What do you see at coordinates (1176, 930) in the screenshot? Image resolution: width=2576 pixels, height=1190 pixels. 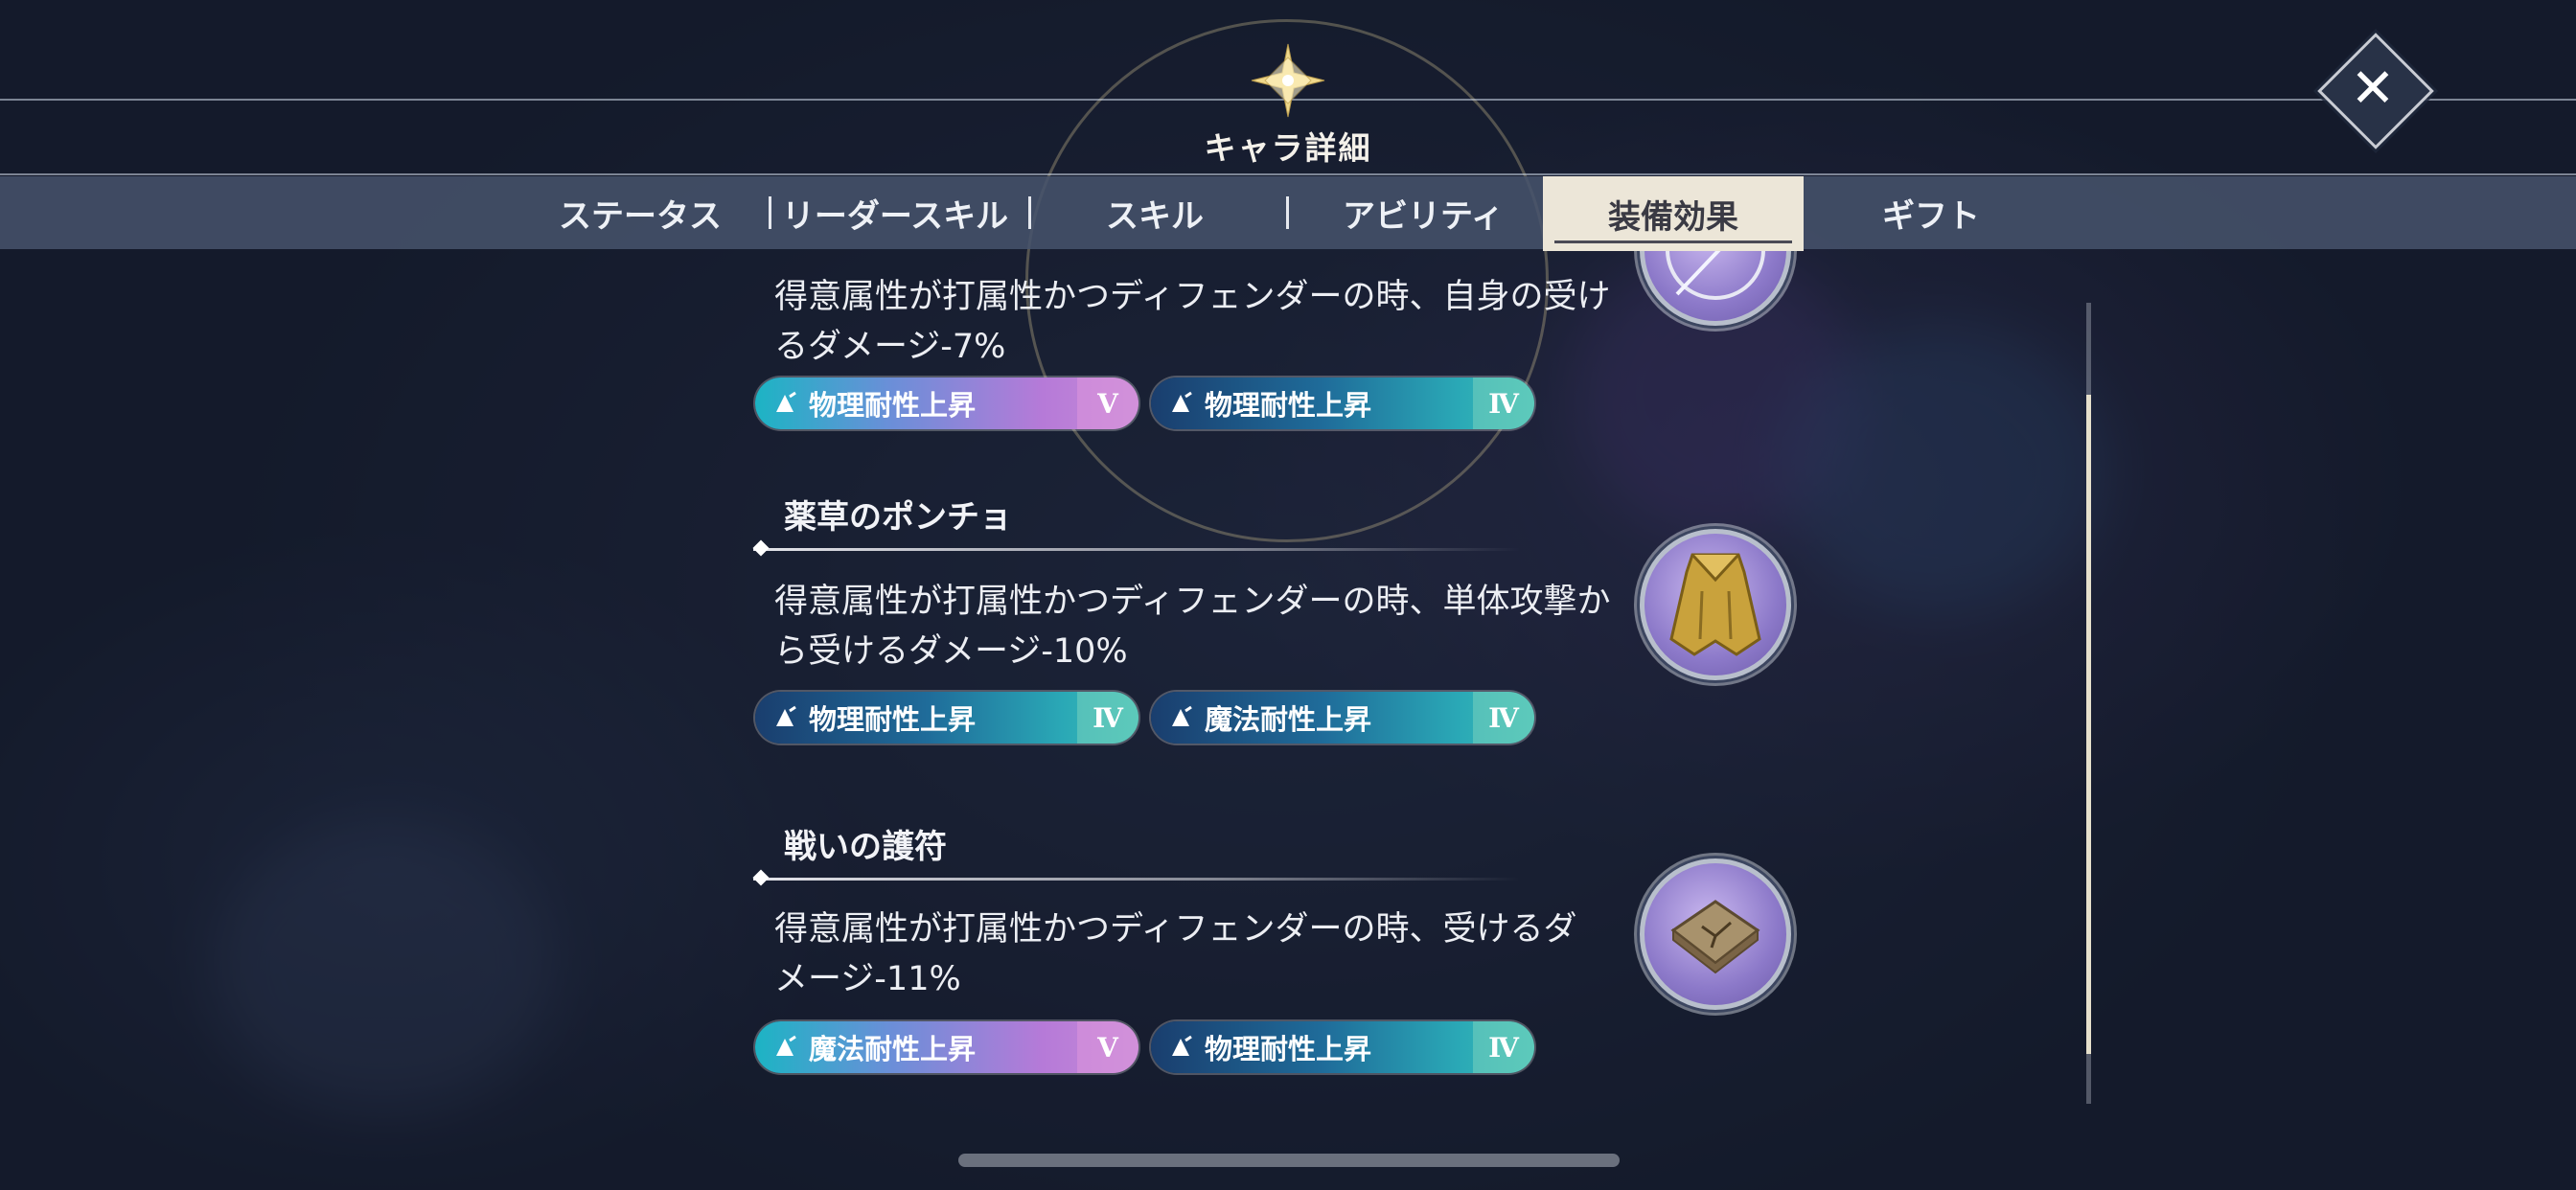 I see `description-line: 得意属性が打属性かつディフェンダーの時、受けるダ` at bounding box center [1176, 930].